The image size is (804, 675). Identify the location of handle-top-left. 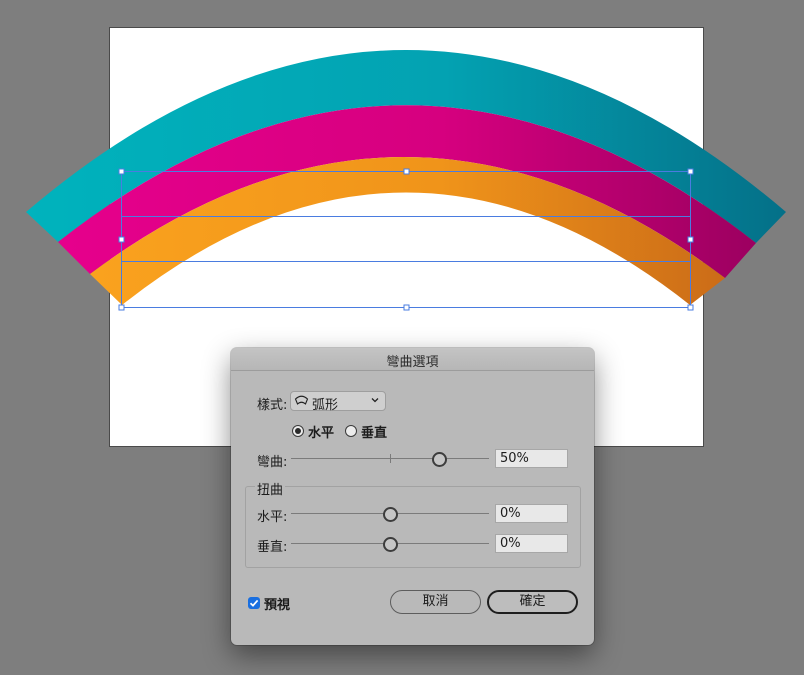
(121, 171).